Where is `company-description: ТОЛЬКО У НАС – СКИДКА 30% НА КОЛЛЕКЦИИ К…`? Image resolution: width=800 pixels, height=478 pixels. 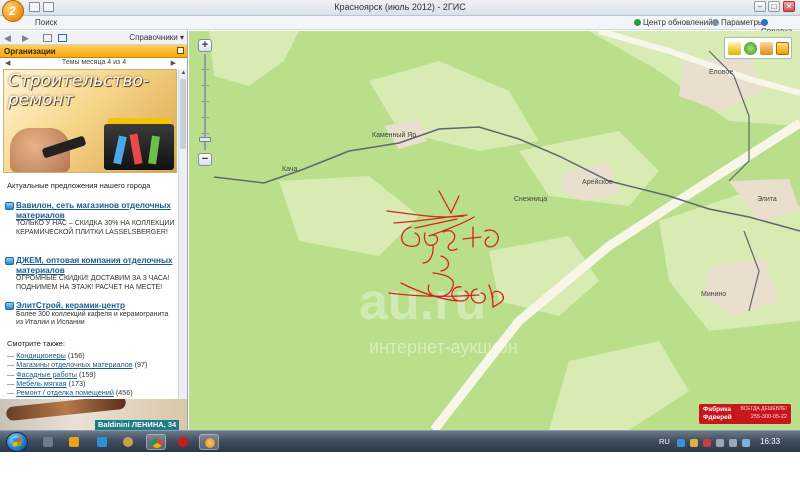 company-description: ТОЛЬКО У НАС – СКИДКА 30% НА КОЛЛЕКЦИИ К… is located at coordinates (95, 228).